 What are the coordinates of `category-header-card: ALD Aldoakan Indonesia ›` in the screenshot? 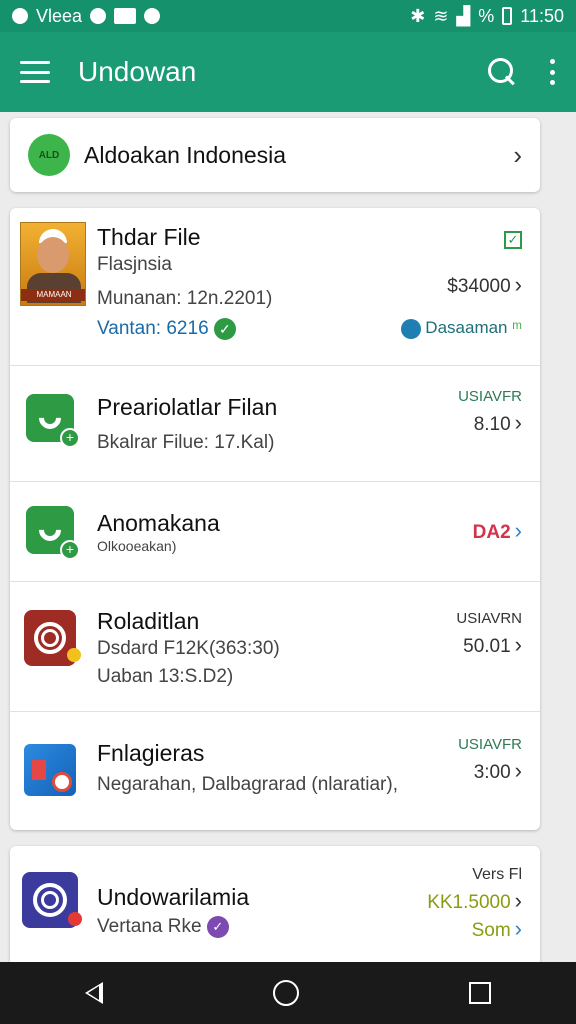 It's located at (275, 155).